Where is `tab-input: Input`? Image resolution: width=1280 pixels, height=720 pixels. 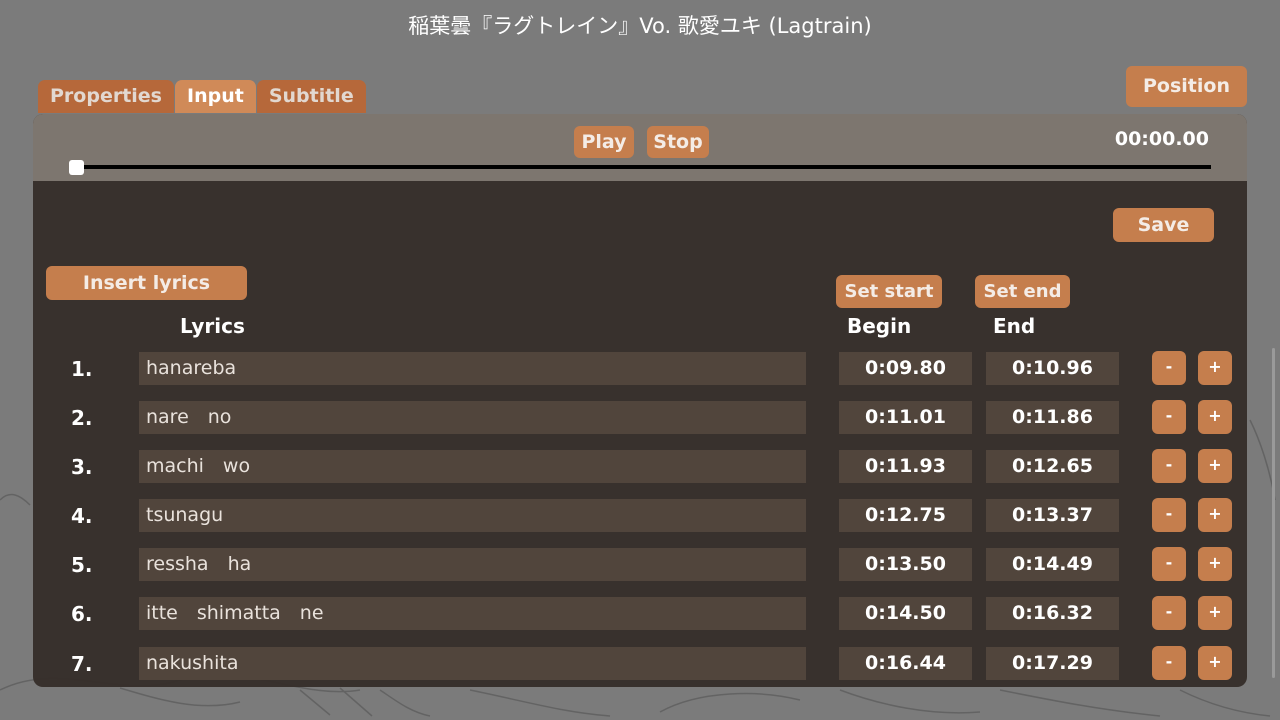
tab-input: Input is located at coordinates (215, 96).